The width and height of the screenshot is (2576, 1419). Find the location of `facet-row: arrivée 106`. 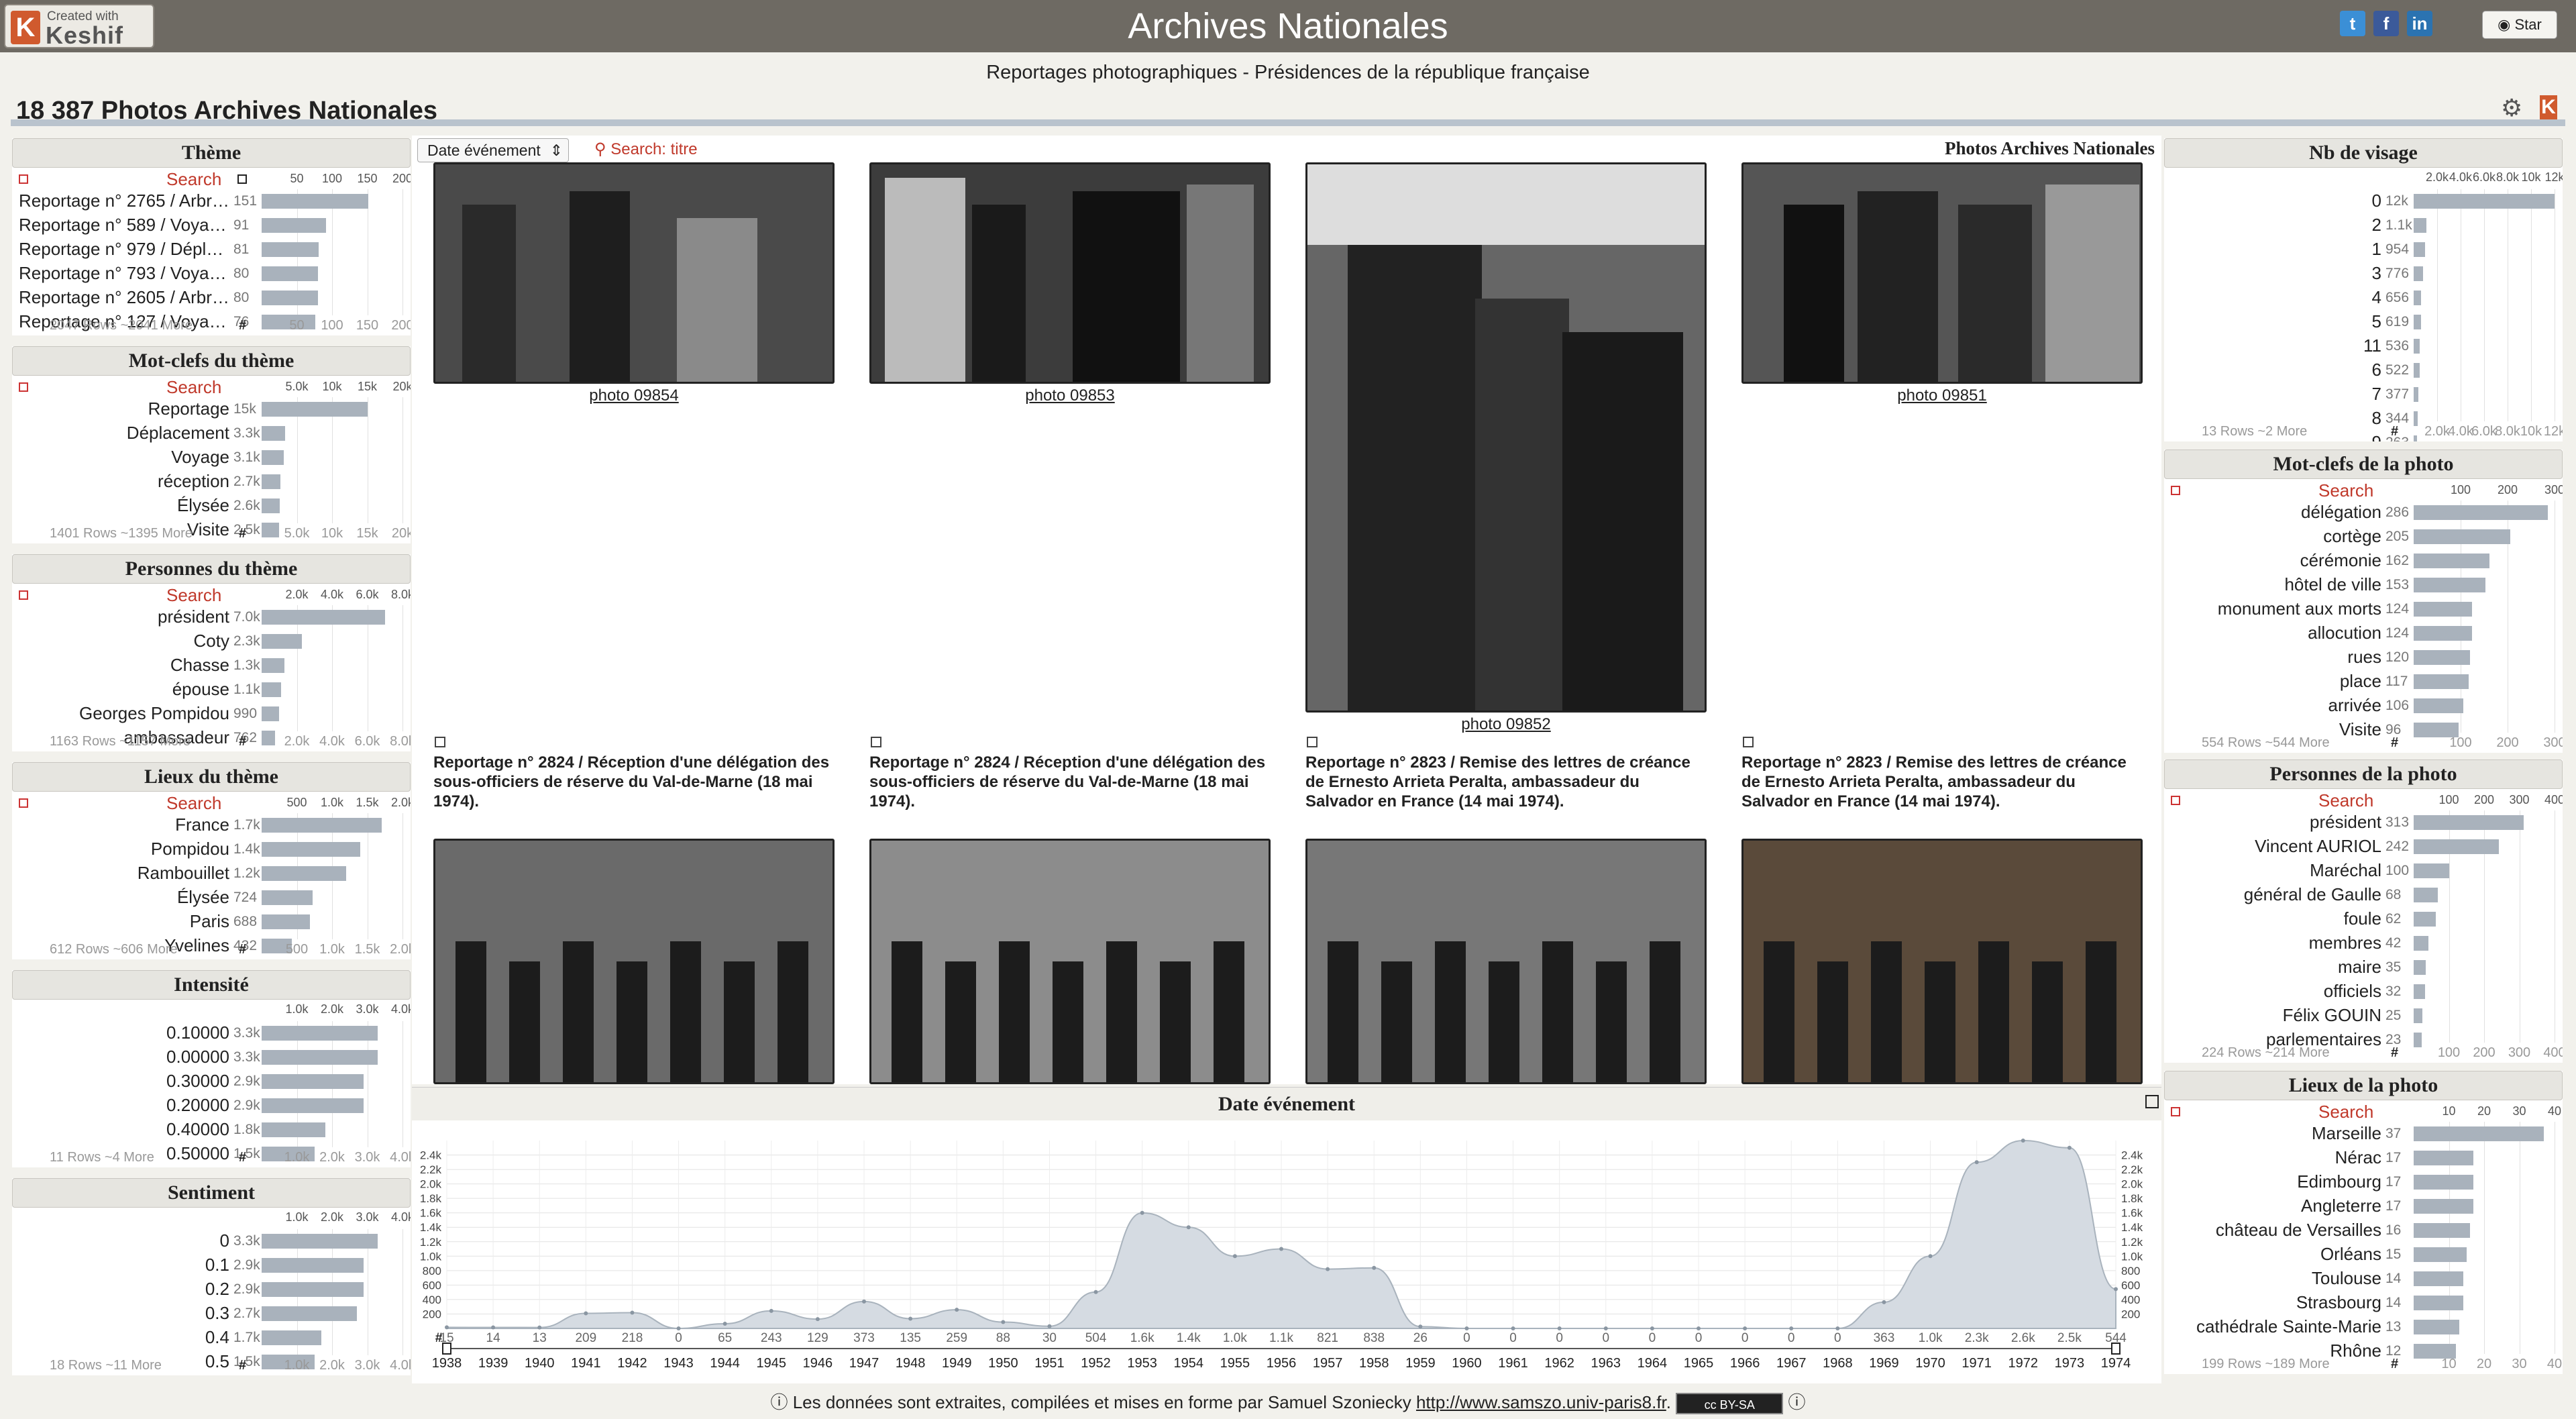

facet-row: arrivée 106 is located at coordinates (2363, 706).